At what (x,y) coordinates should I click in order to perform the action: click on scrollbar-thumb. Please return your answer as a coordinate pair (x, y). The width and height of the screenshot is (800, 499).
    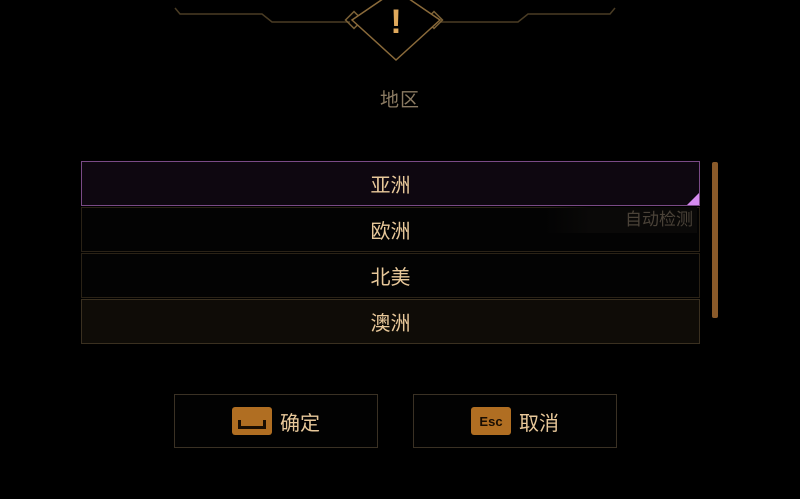
    Looking at the image, I should click on (715, 240).